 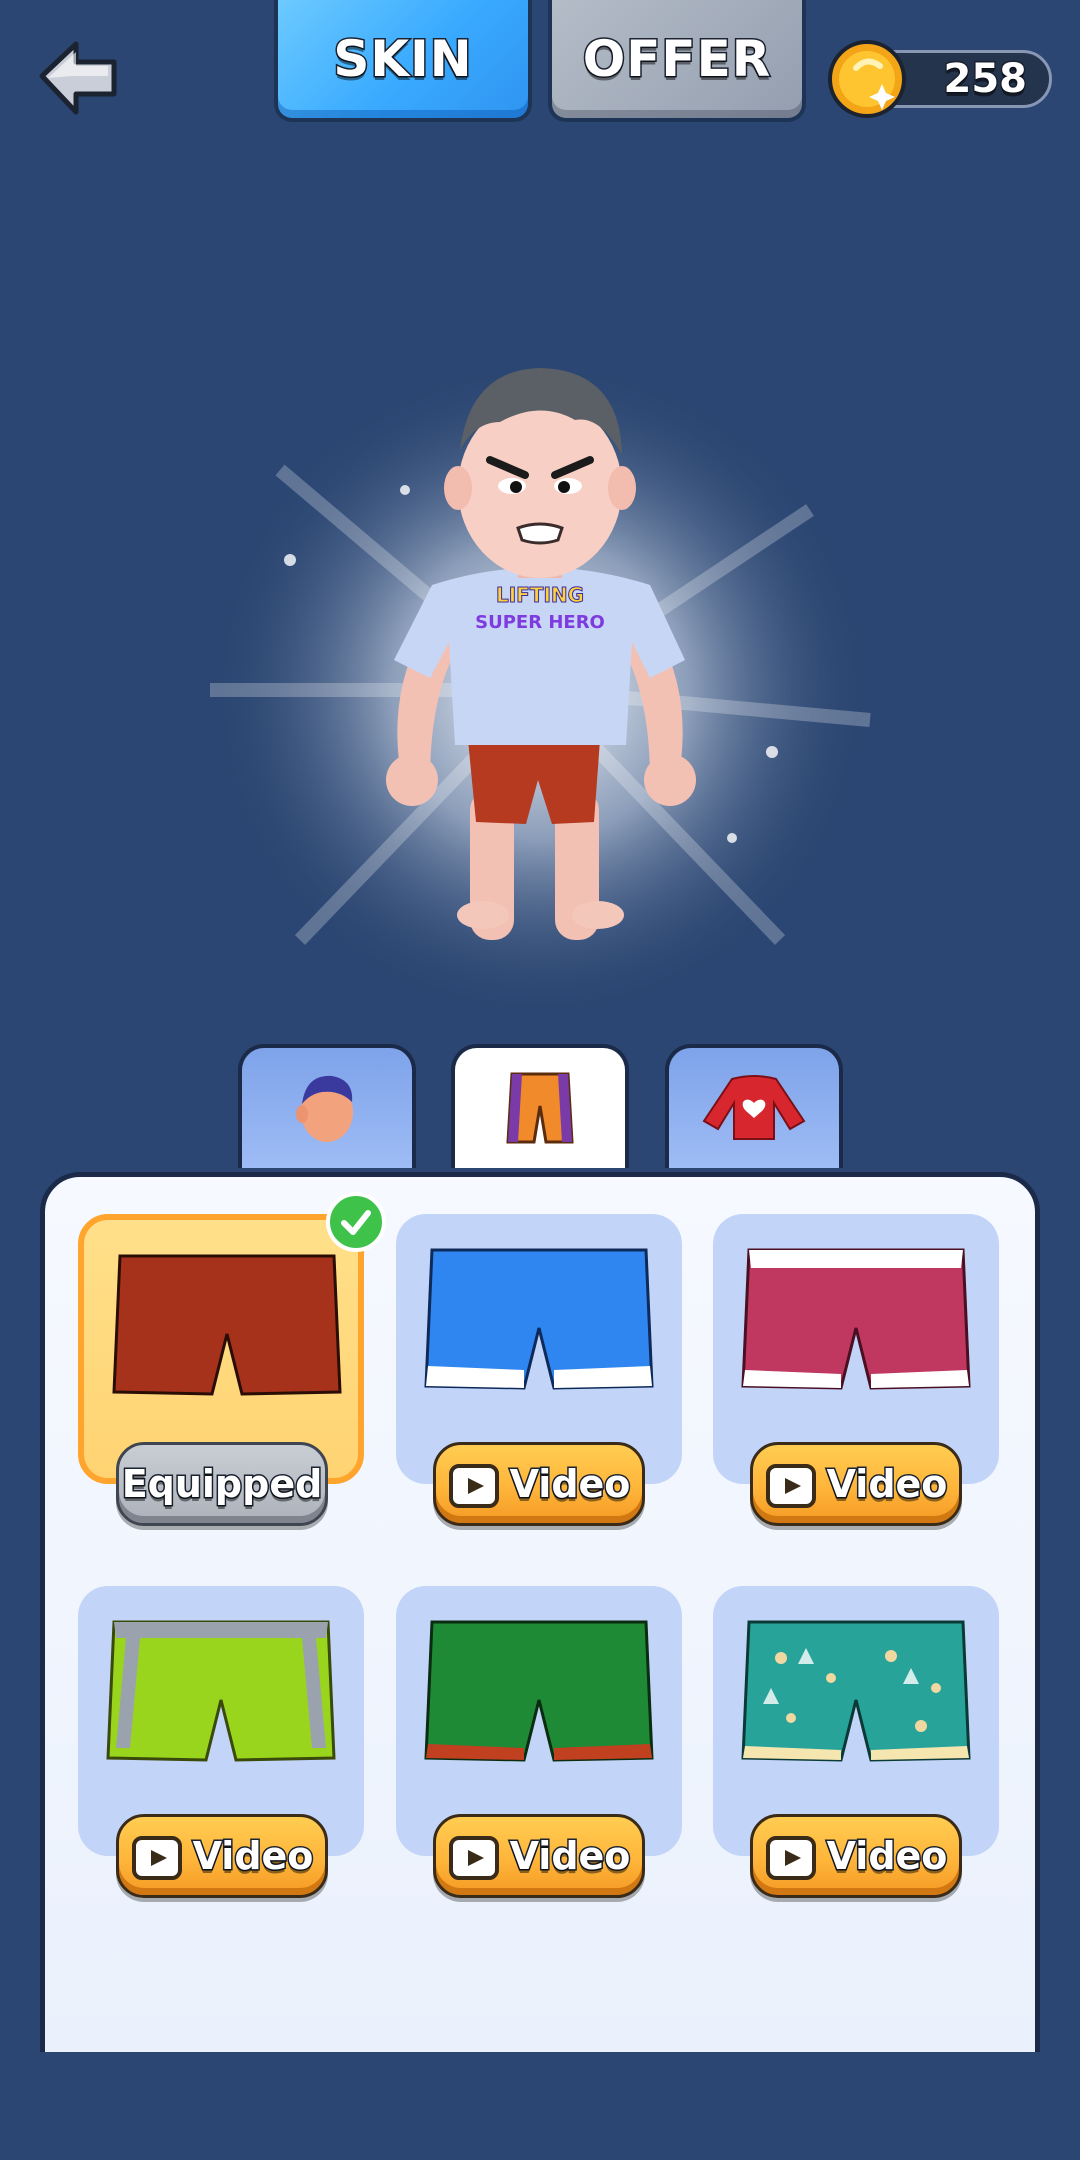 I want to click on tab-skin: SKIN, so click(x=403, y=61).